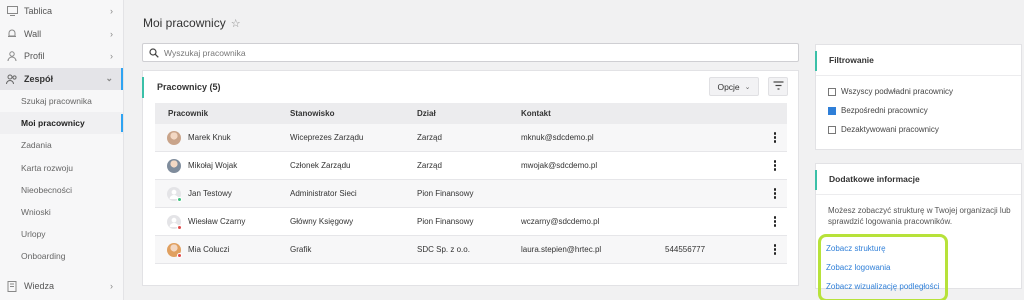 This screenshot has height=300, width=1024. Describe the element at coordinates (61, 11) in the screenshot. I see `sidebar-item-tablica: Tablica ›` at that location.